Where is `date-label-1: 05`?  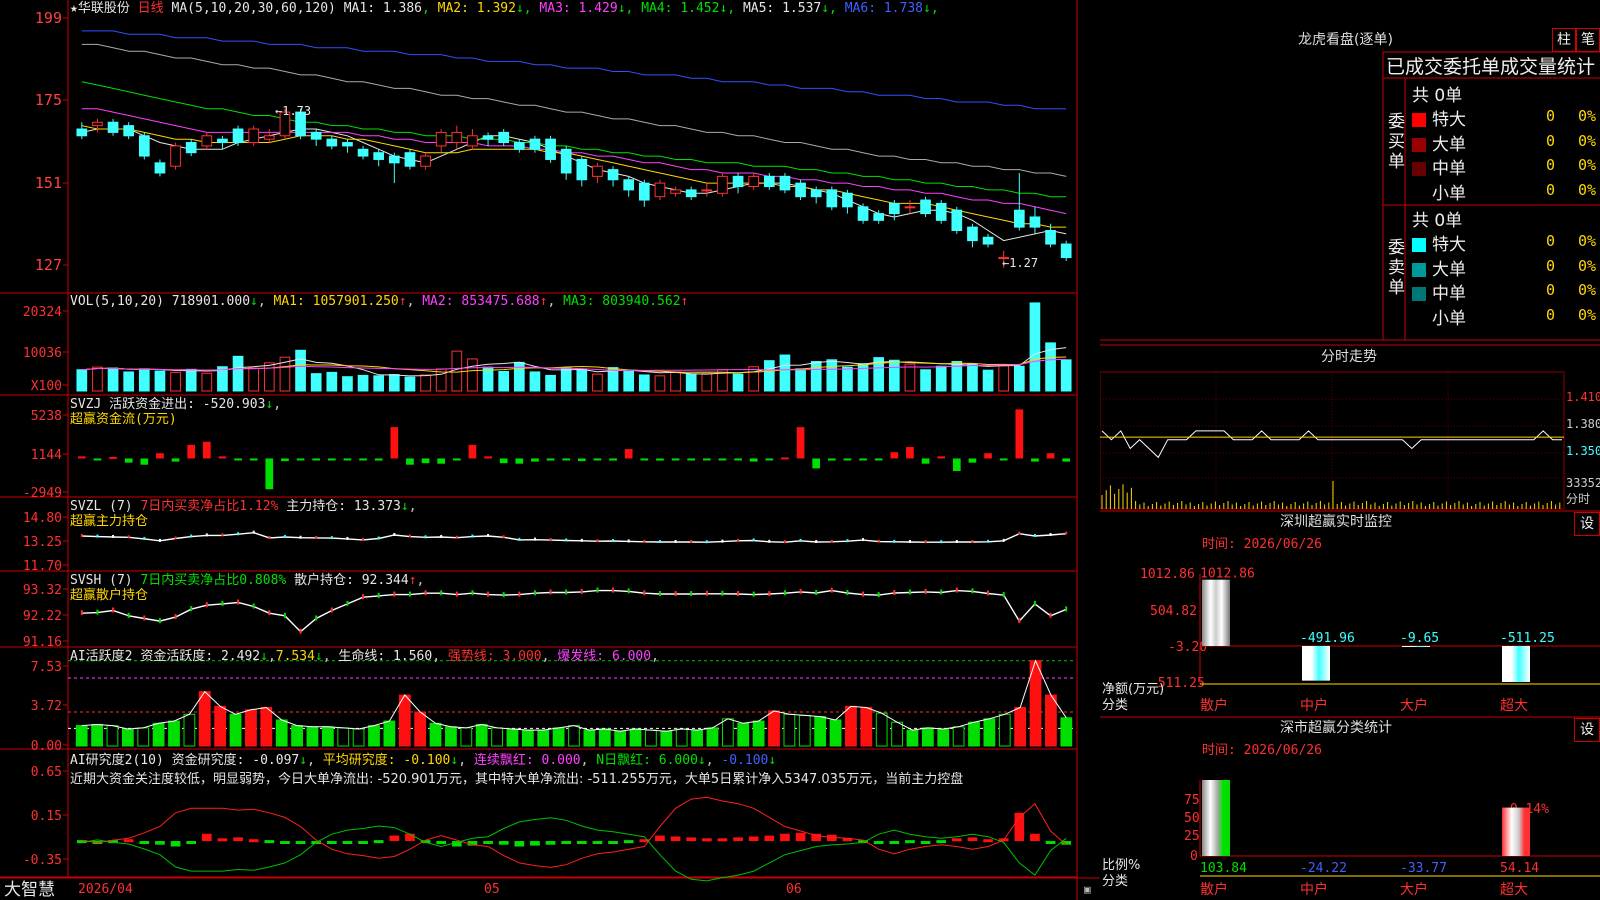
date-label-1: 05 is located at coordinates (492, 889).